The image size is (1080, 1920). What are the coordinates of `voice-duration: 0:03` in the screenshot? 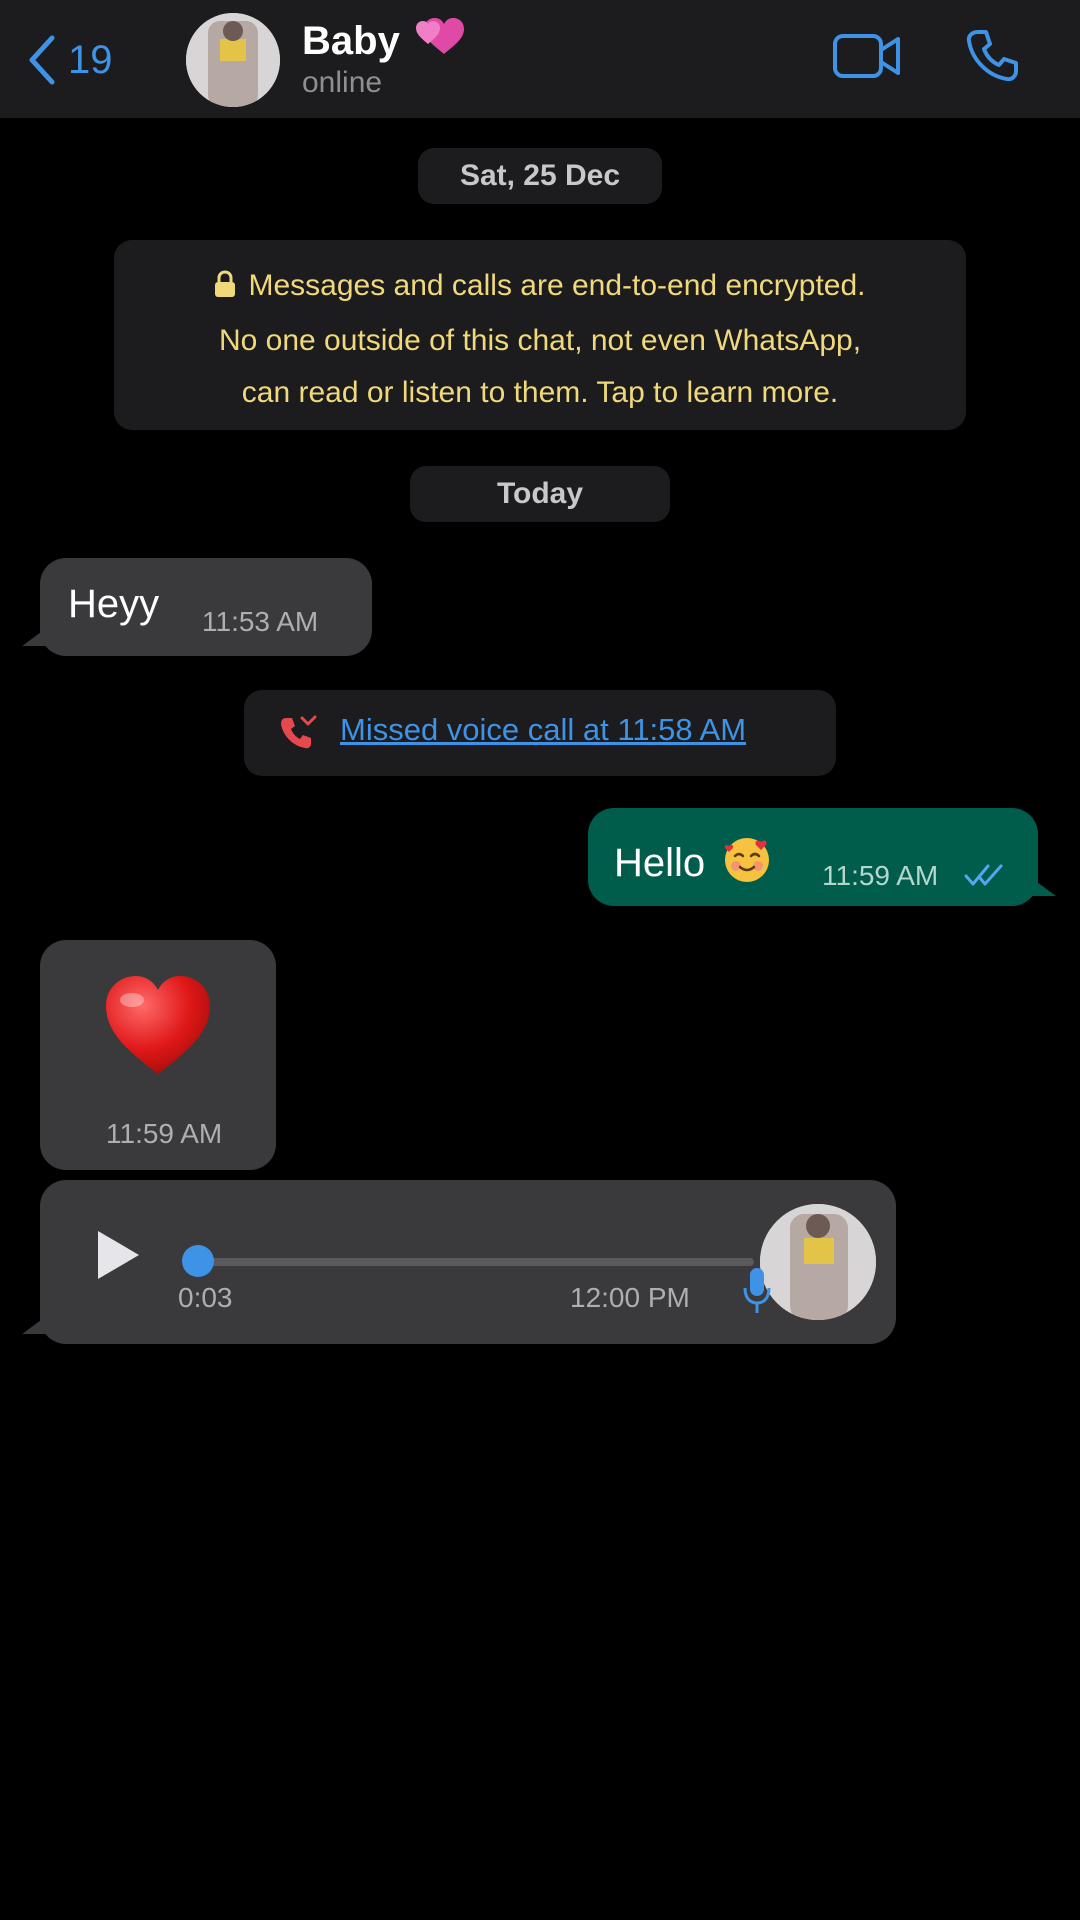 It's located at (205, 1297).